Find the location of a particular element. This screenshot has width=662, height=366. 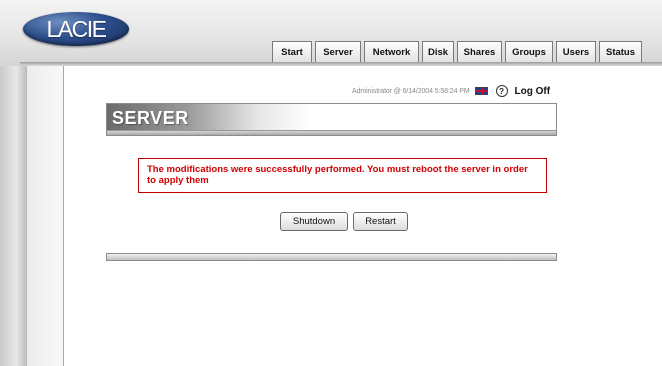

uk-flag-icon is located at coordinates (481, 91).